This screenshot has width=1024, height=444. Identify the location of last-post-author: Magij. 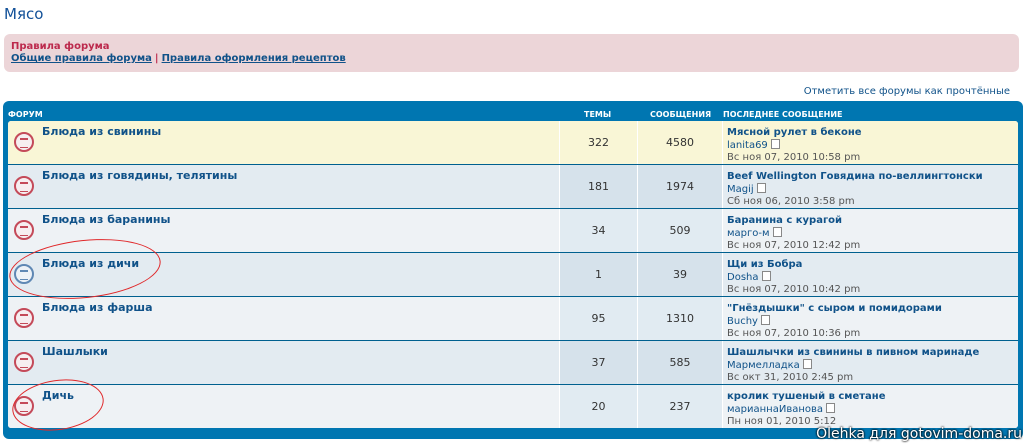
(872, 189).